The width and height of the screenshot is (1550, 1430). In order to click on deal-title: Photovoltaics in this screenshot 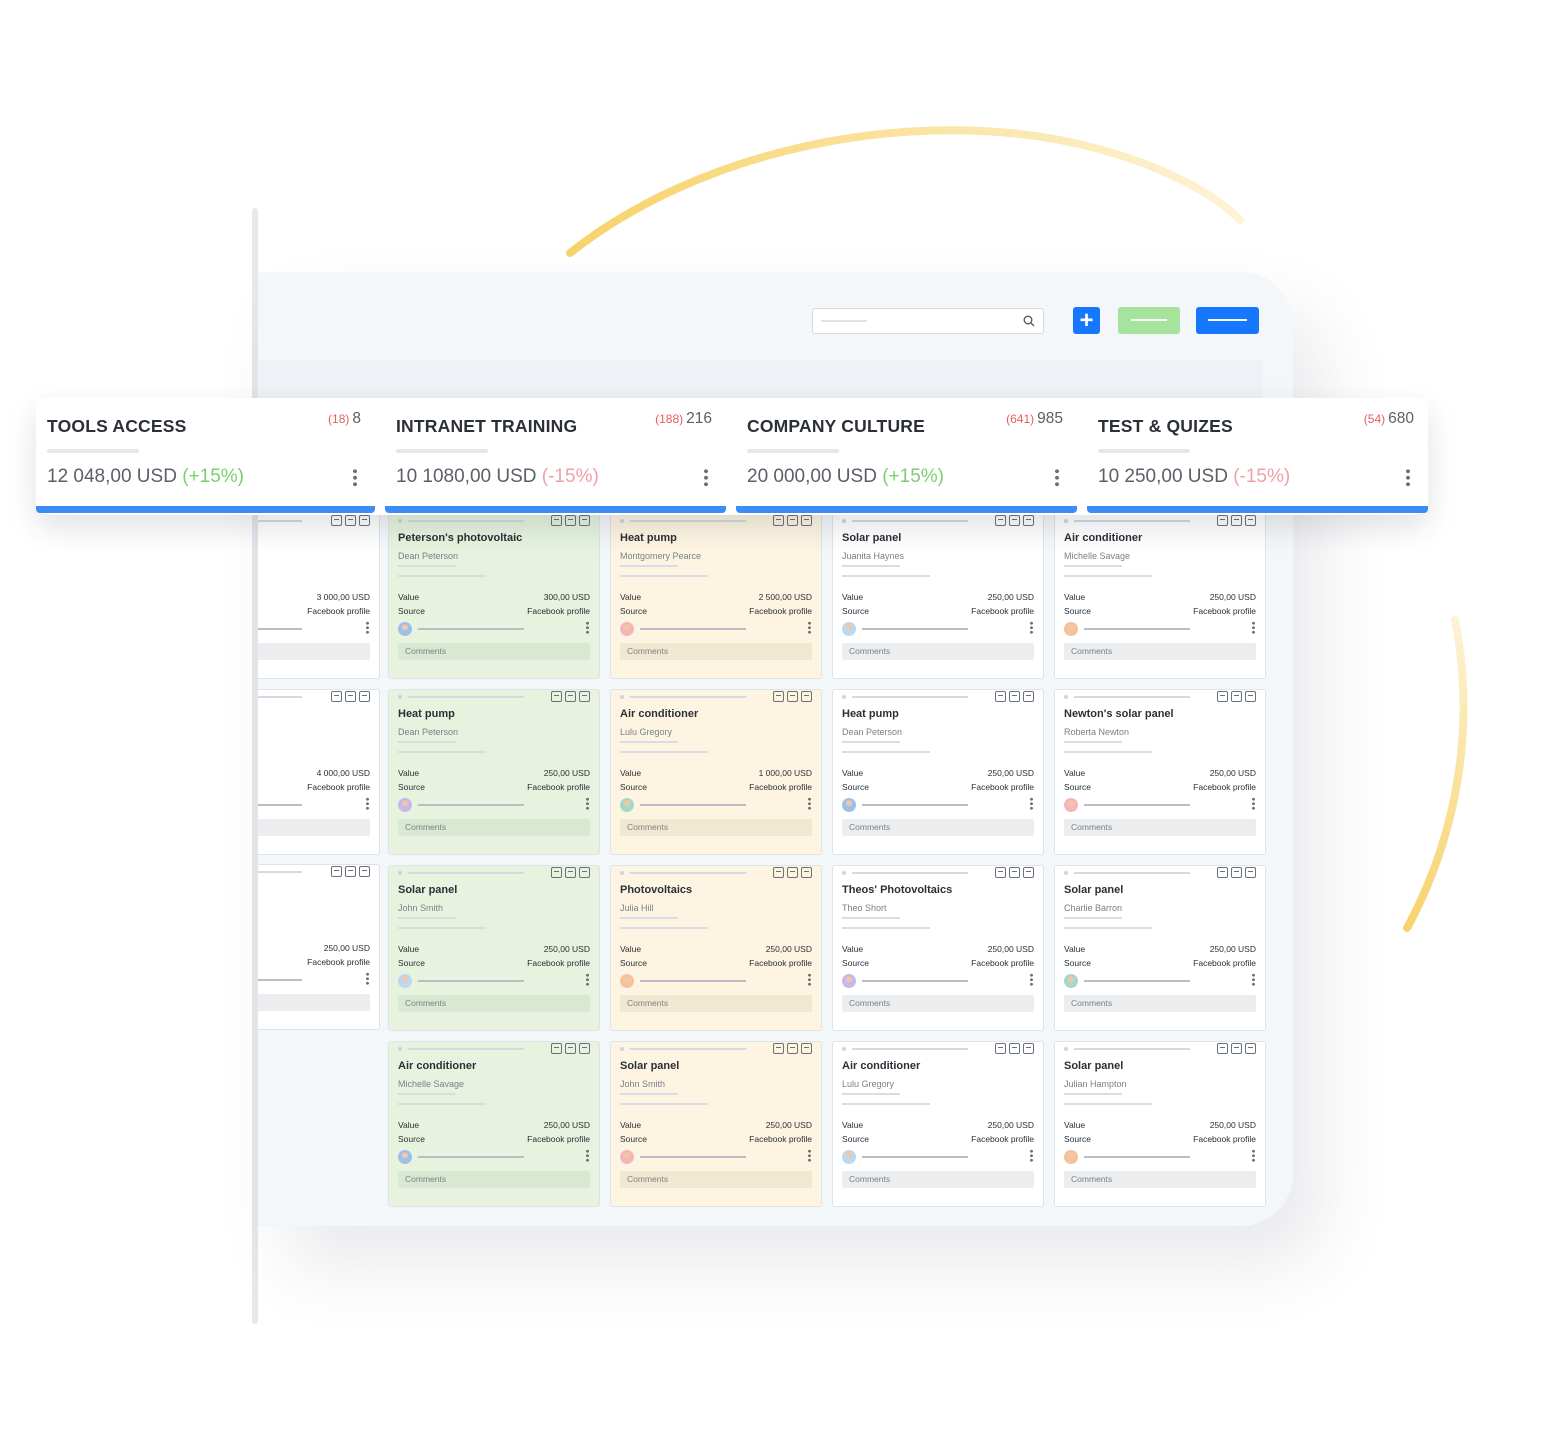, I will do `click(656, 890)`.